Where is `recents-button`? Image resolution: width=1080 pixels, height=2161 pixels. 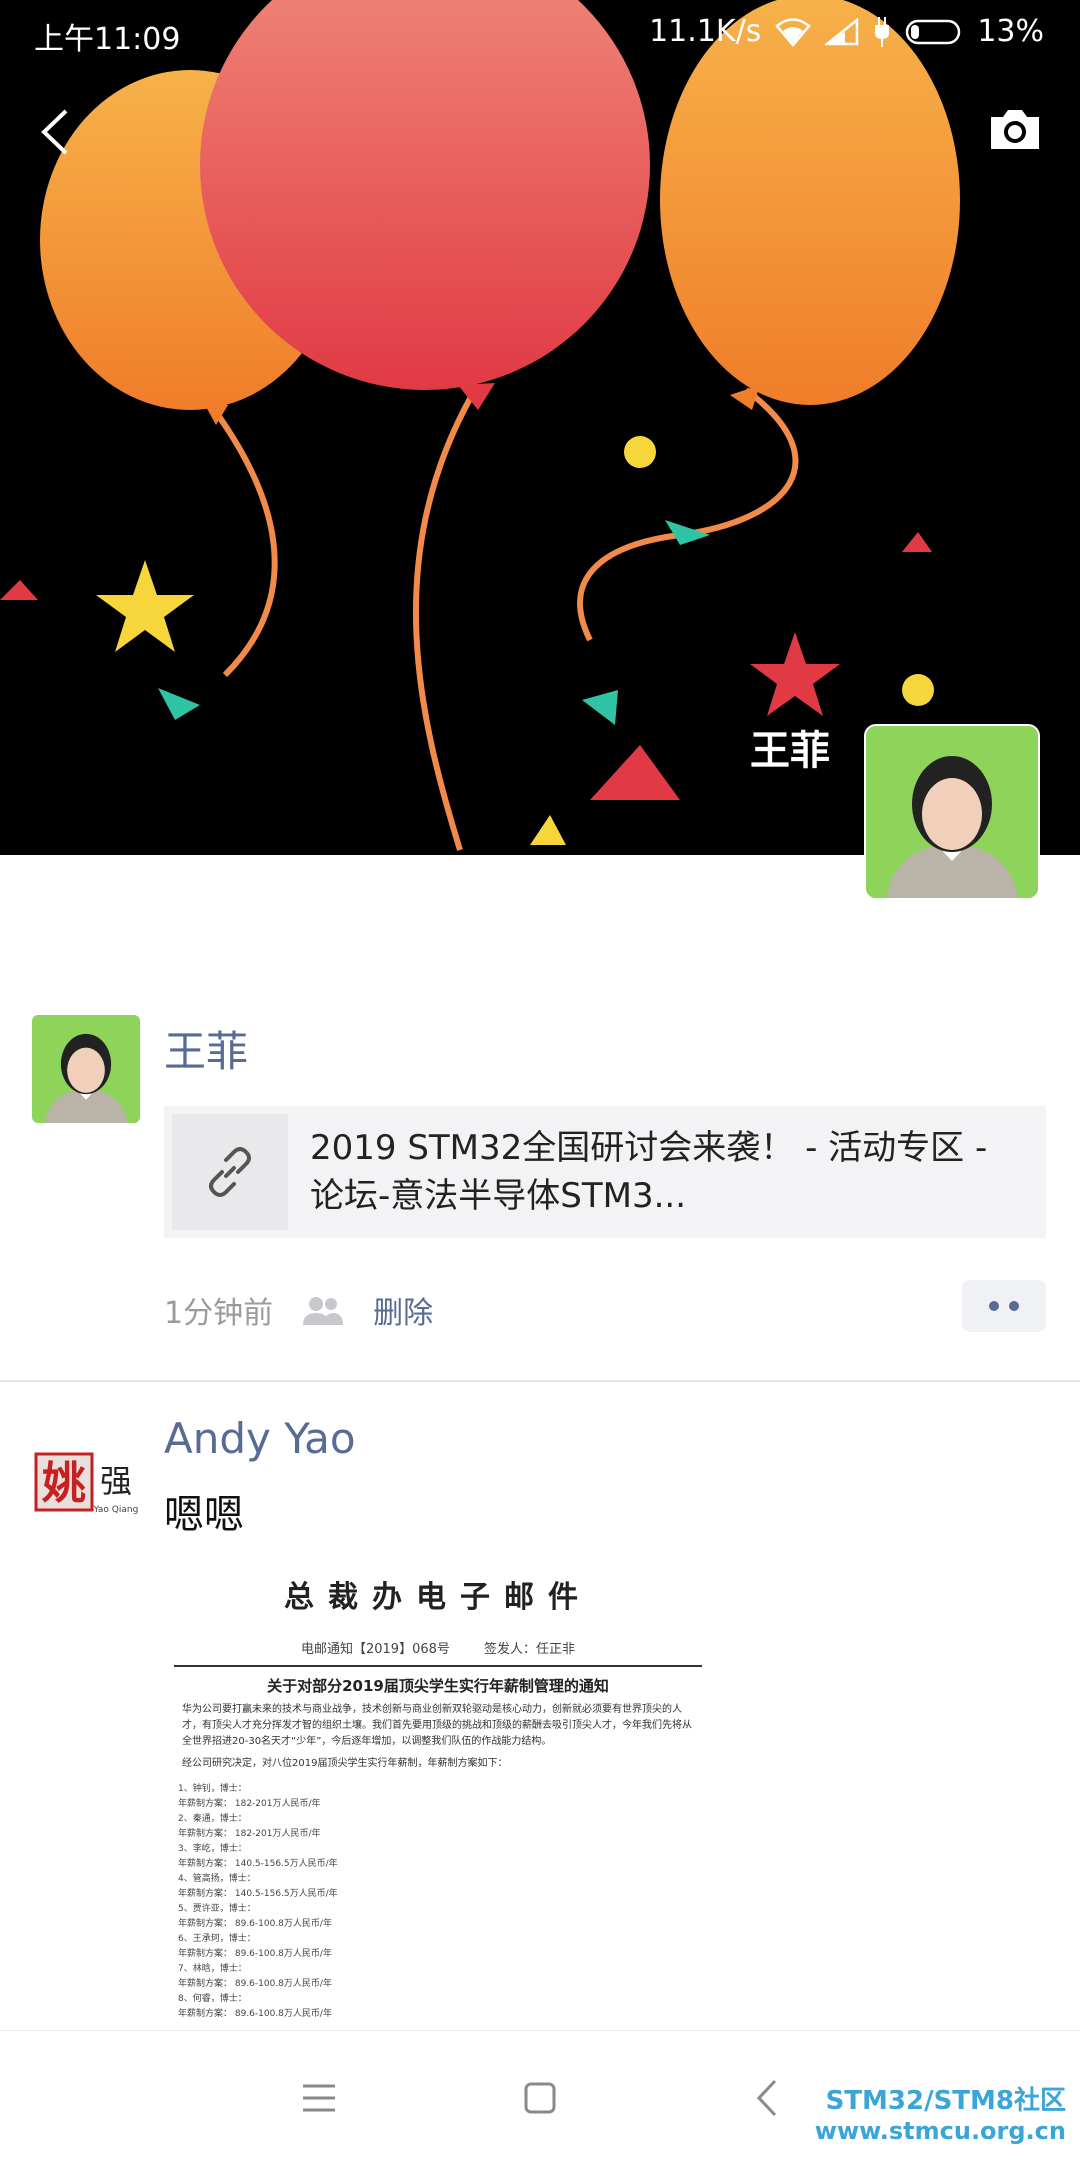
recents-button is located at coordinates (319, 2098).